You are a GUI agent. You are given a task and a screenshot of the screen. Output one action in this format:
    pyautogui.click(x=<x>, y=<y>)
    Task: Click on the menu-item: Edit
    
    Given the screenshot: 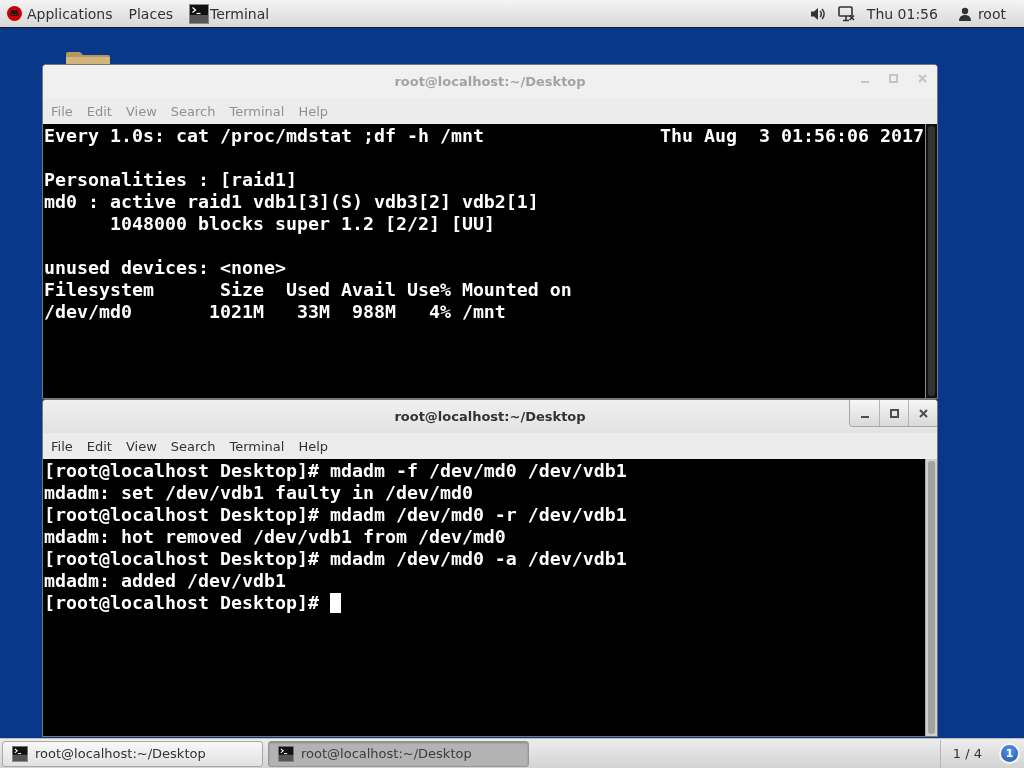 What is the action you would take?
    pyautogui.click(x=99, y=446)
    